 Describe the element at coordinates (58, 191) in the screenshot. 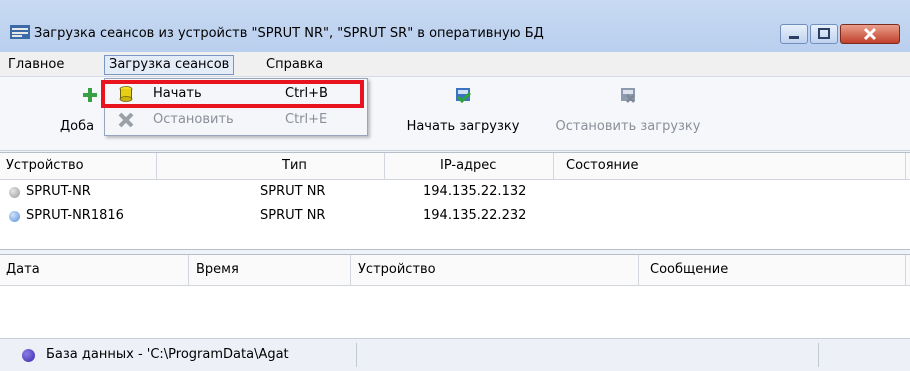

I see `cell-device: SPRUT-NR` at that location.